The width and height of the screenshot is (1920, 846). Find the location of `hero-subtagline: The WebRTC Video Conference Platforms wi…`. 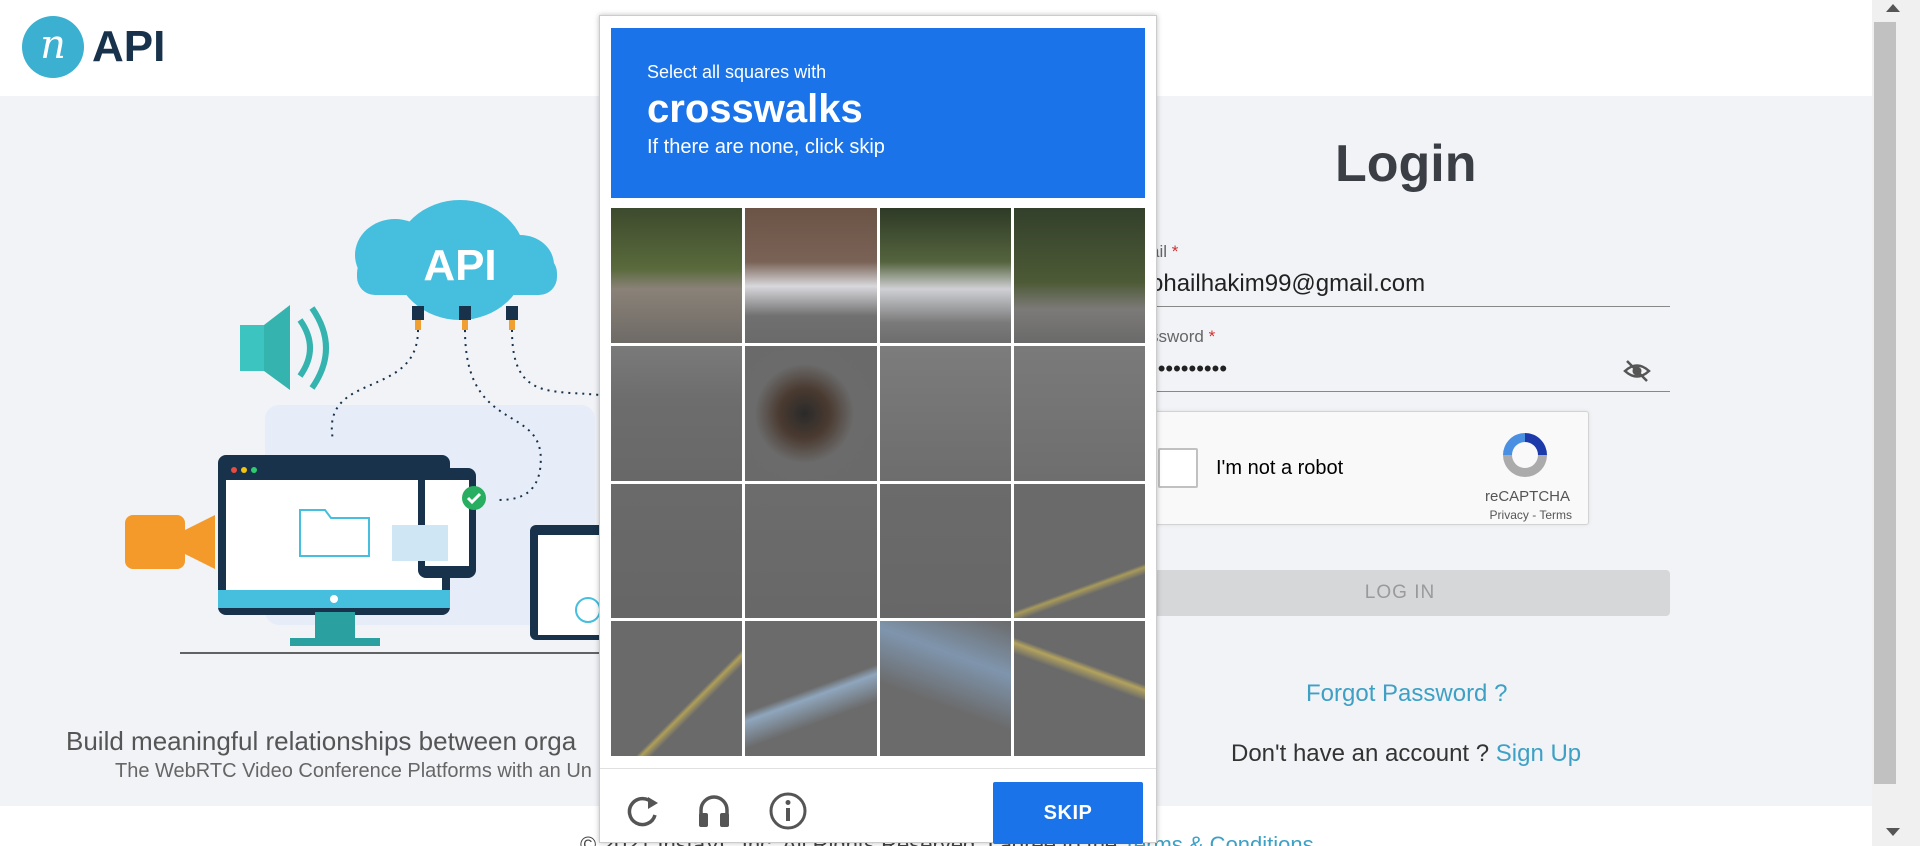

hero-subtagline: The WebRTC Video Conference Platforms wi… is located at coordinates (353, 771).